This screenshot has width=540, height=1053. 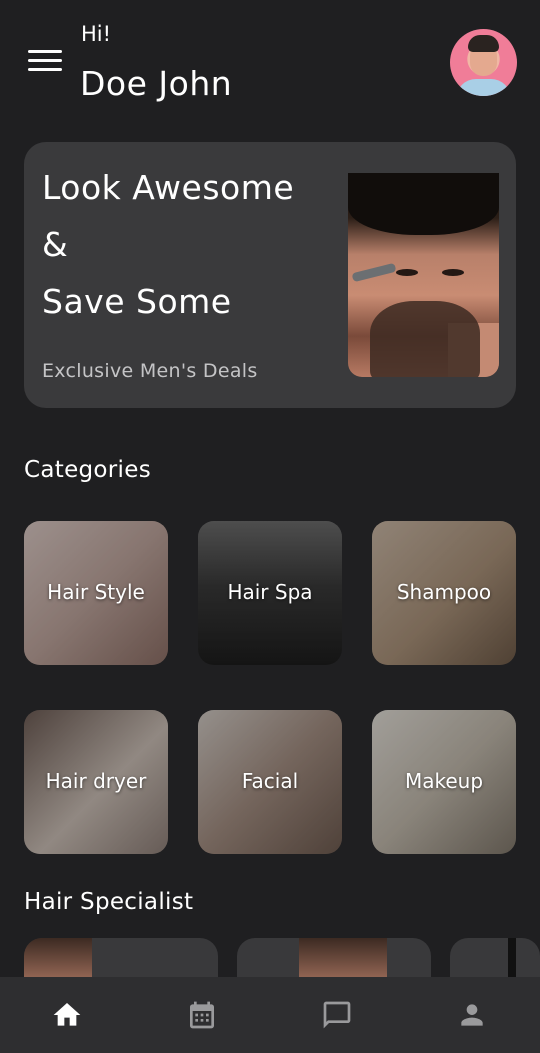 I want to click on nav-home, so click(x=67, y=1015).